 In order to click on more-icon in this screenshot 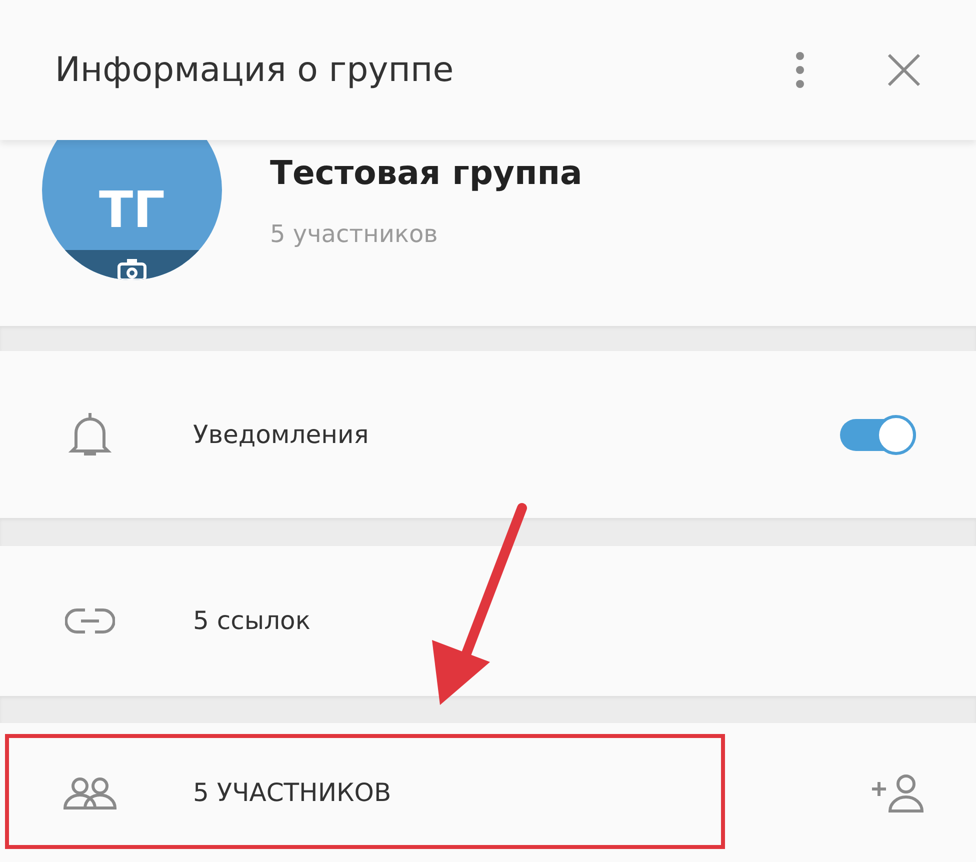, I will do `click(800, 70)`.